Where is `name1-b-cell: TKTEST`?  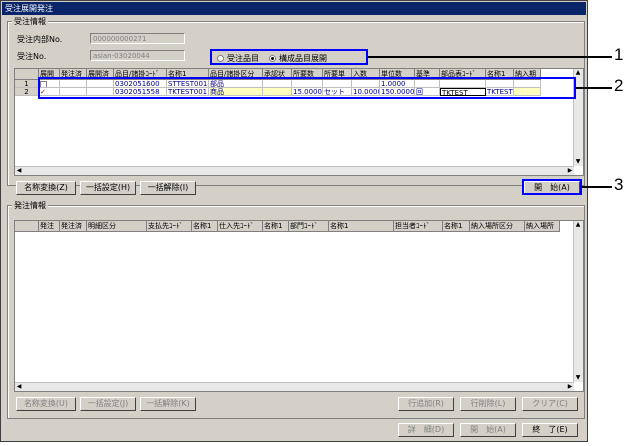
name1-b-cell: TKTEST is located at coordinates (500, 92).